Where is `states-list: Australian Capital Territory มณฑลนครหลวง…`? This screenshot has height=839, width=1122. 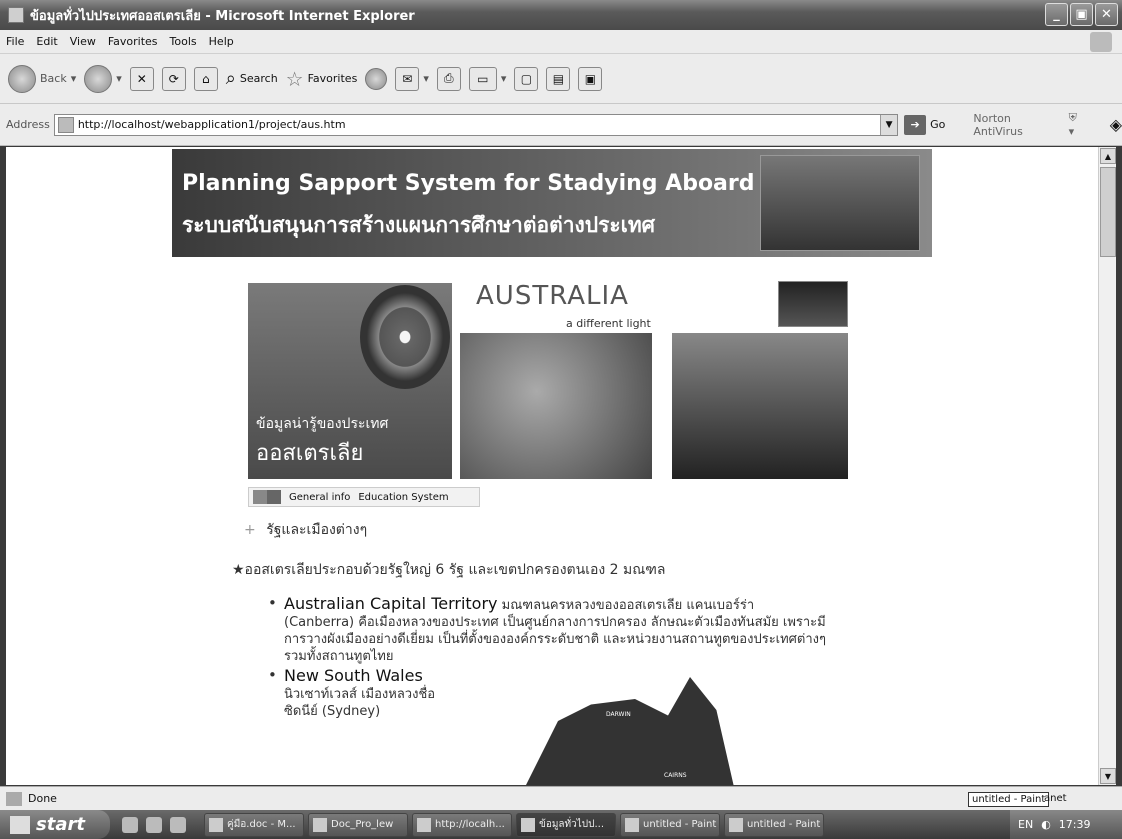 states-list: Australian Capital Territory มณฑลนครหลวง… is located at coordinates (548, 658).